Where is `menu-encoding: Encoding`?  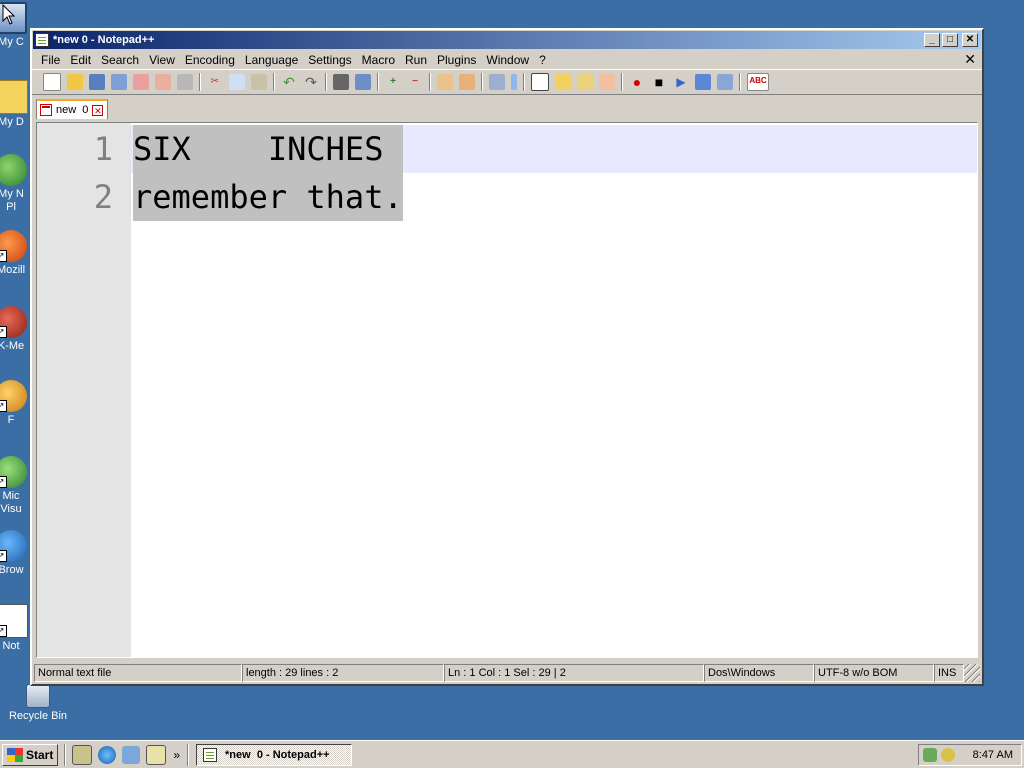
menu-encoding: Encoding is located at coordinates (210, 60).